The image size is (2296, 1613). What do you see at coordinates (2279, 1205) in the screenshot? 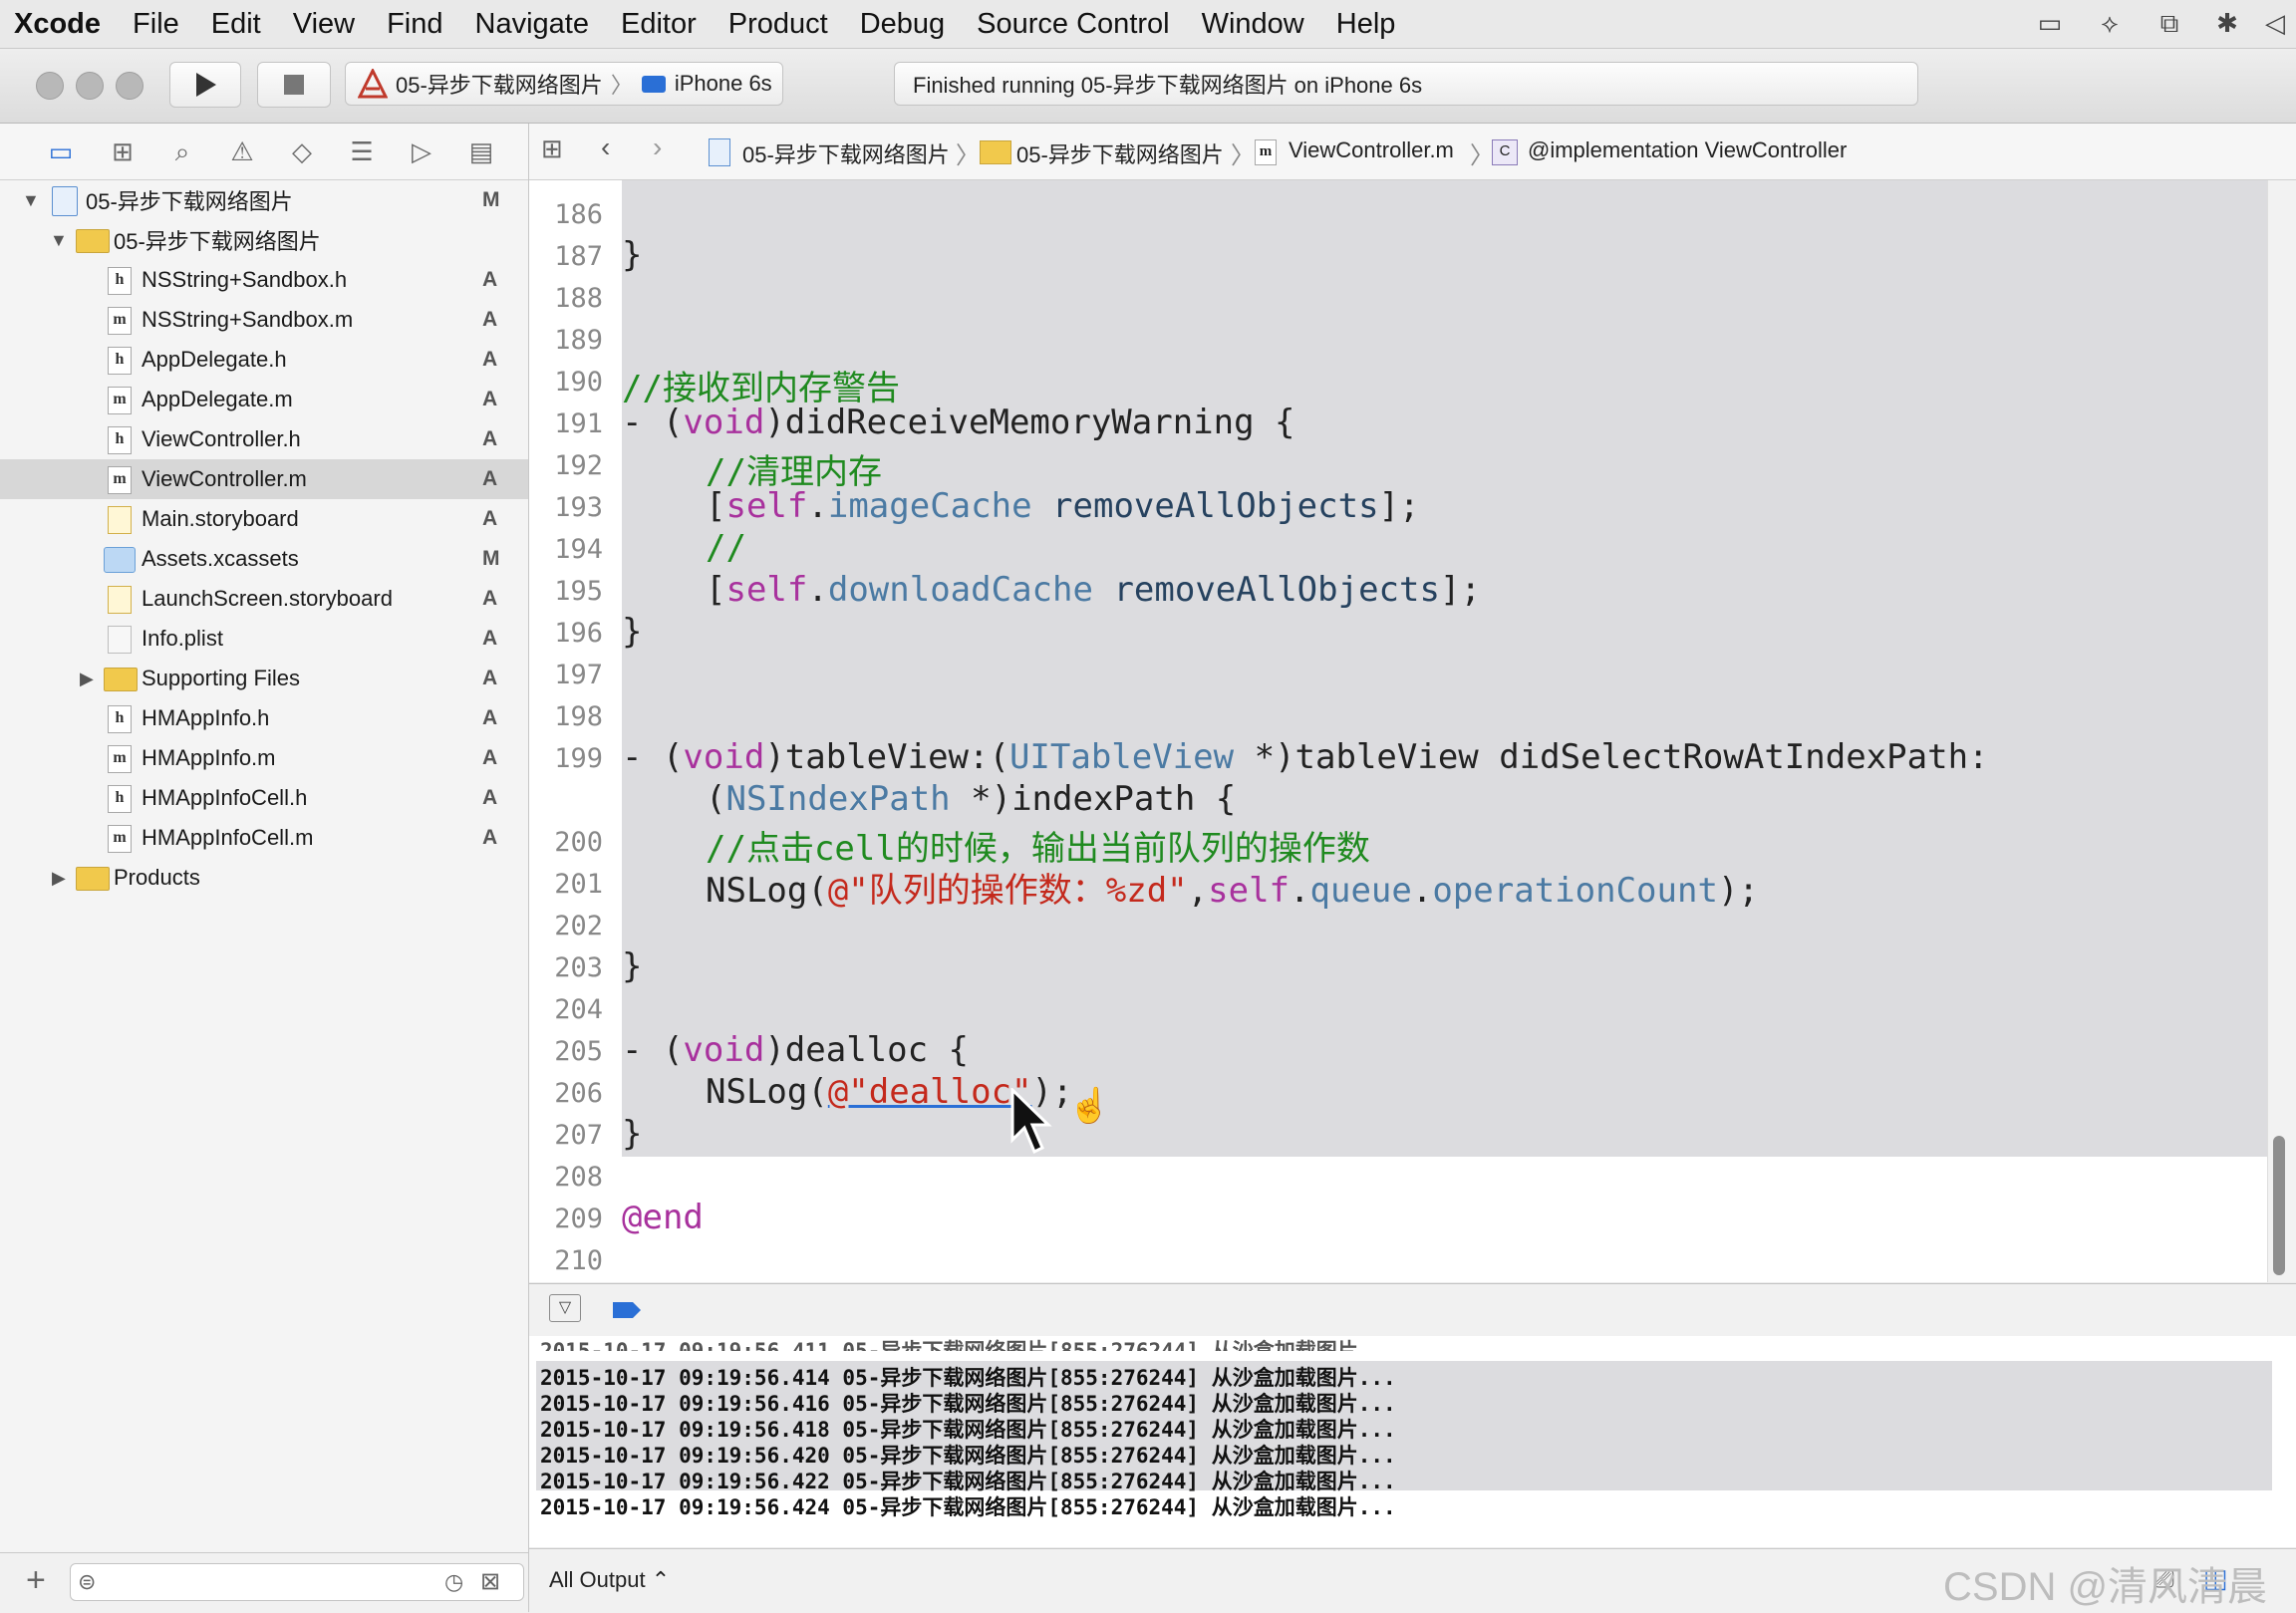
I see `scrollbar-thumb` at bounding box center [2279, 1205].